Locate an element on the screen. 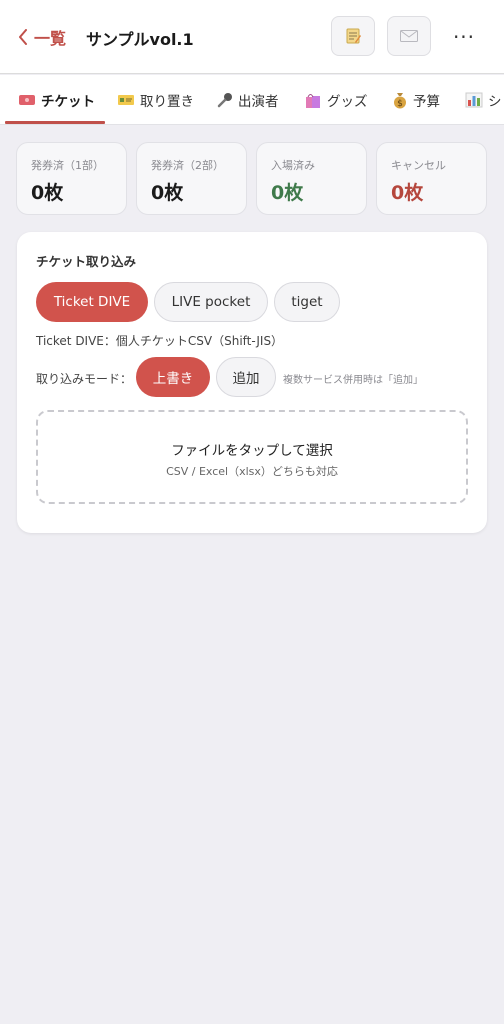 The height and width of the screenshot is (1024, 504). more-options-button: ··· is located at coordinates (464, 37).